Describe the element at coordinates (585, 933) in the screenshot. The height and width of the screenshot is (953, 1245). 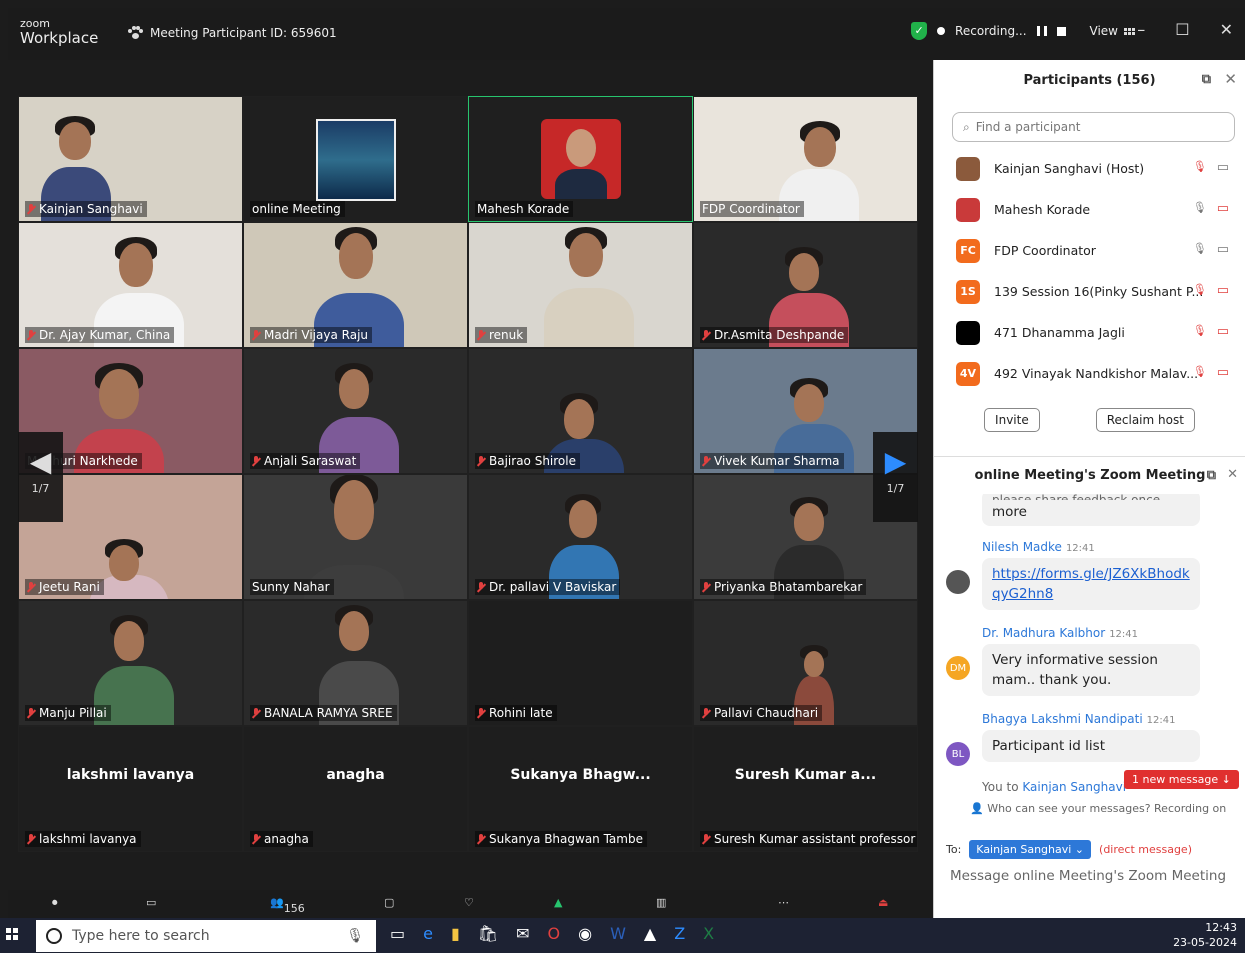
I see `chrome-icon: ◉` at that location.